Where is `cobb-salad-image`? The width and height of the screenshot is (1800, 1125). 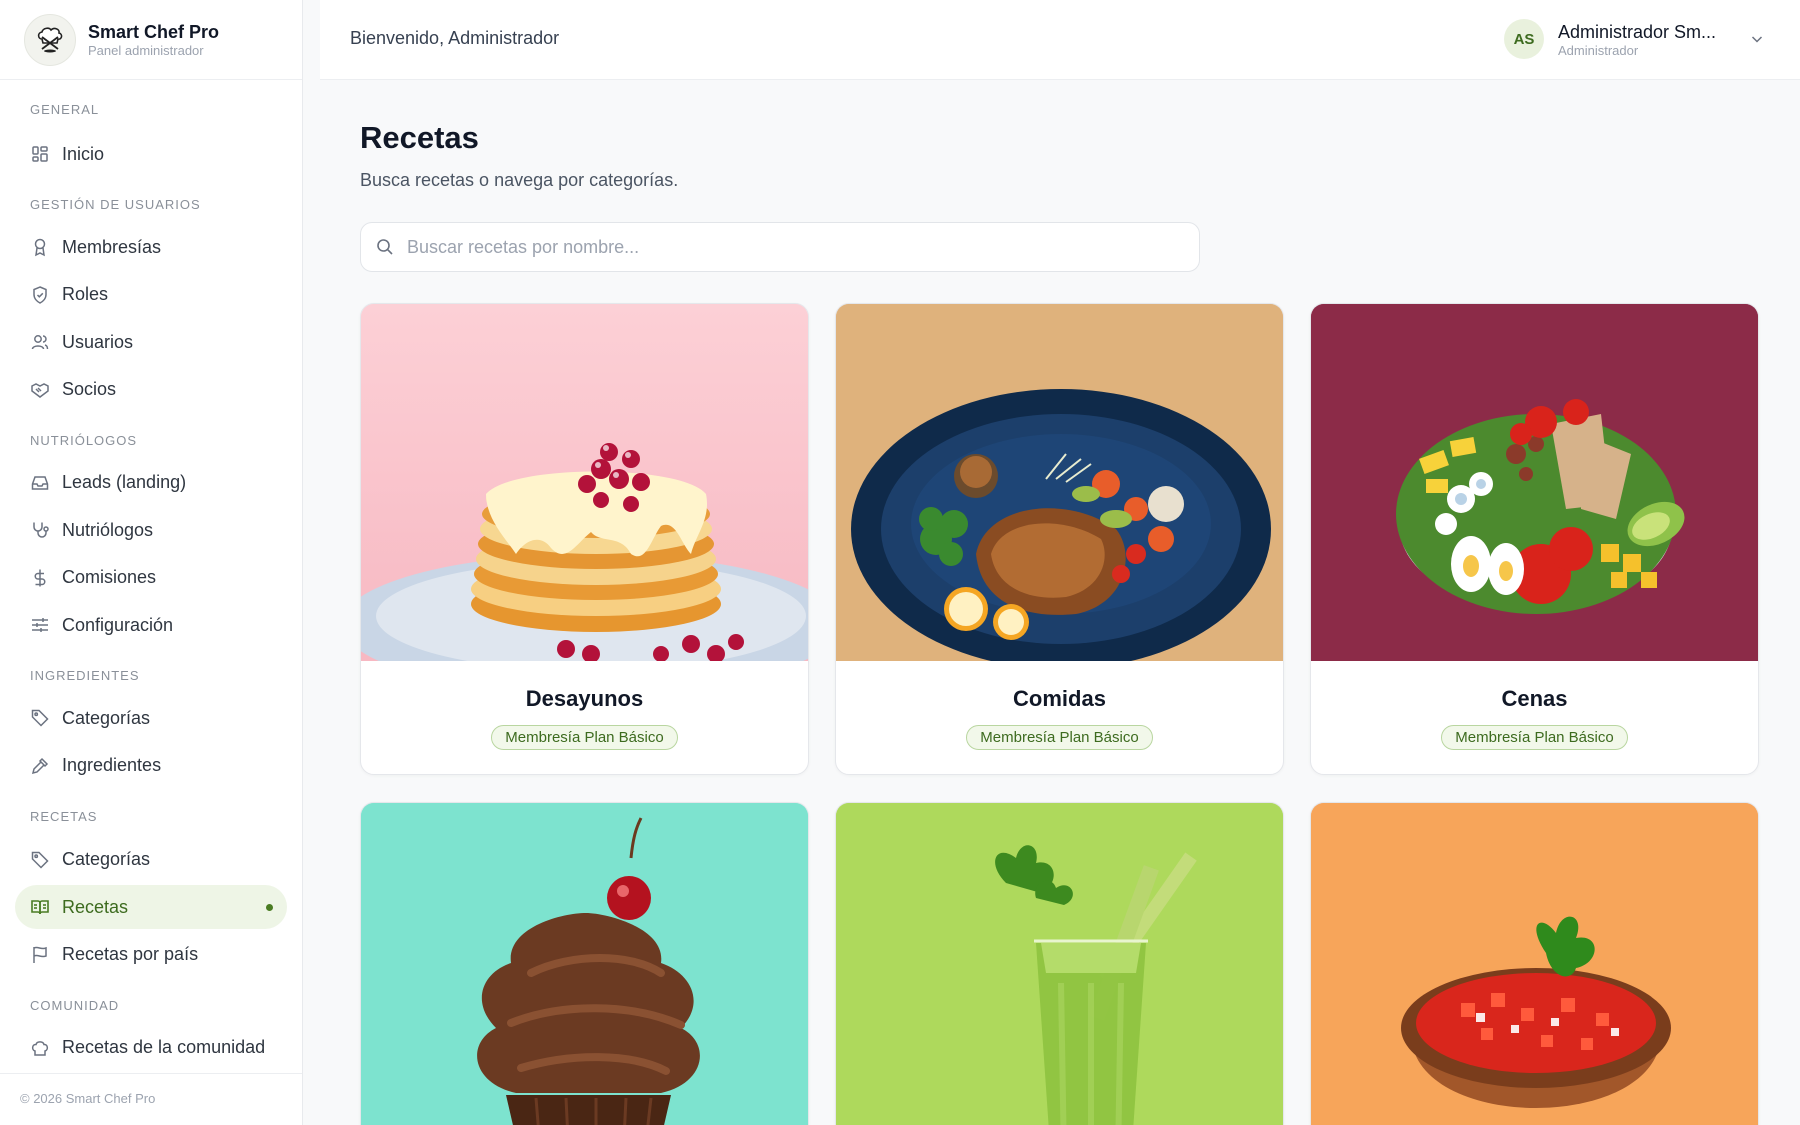
cobb-salad-image is located at coordinates (1534, 482).